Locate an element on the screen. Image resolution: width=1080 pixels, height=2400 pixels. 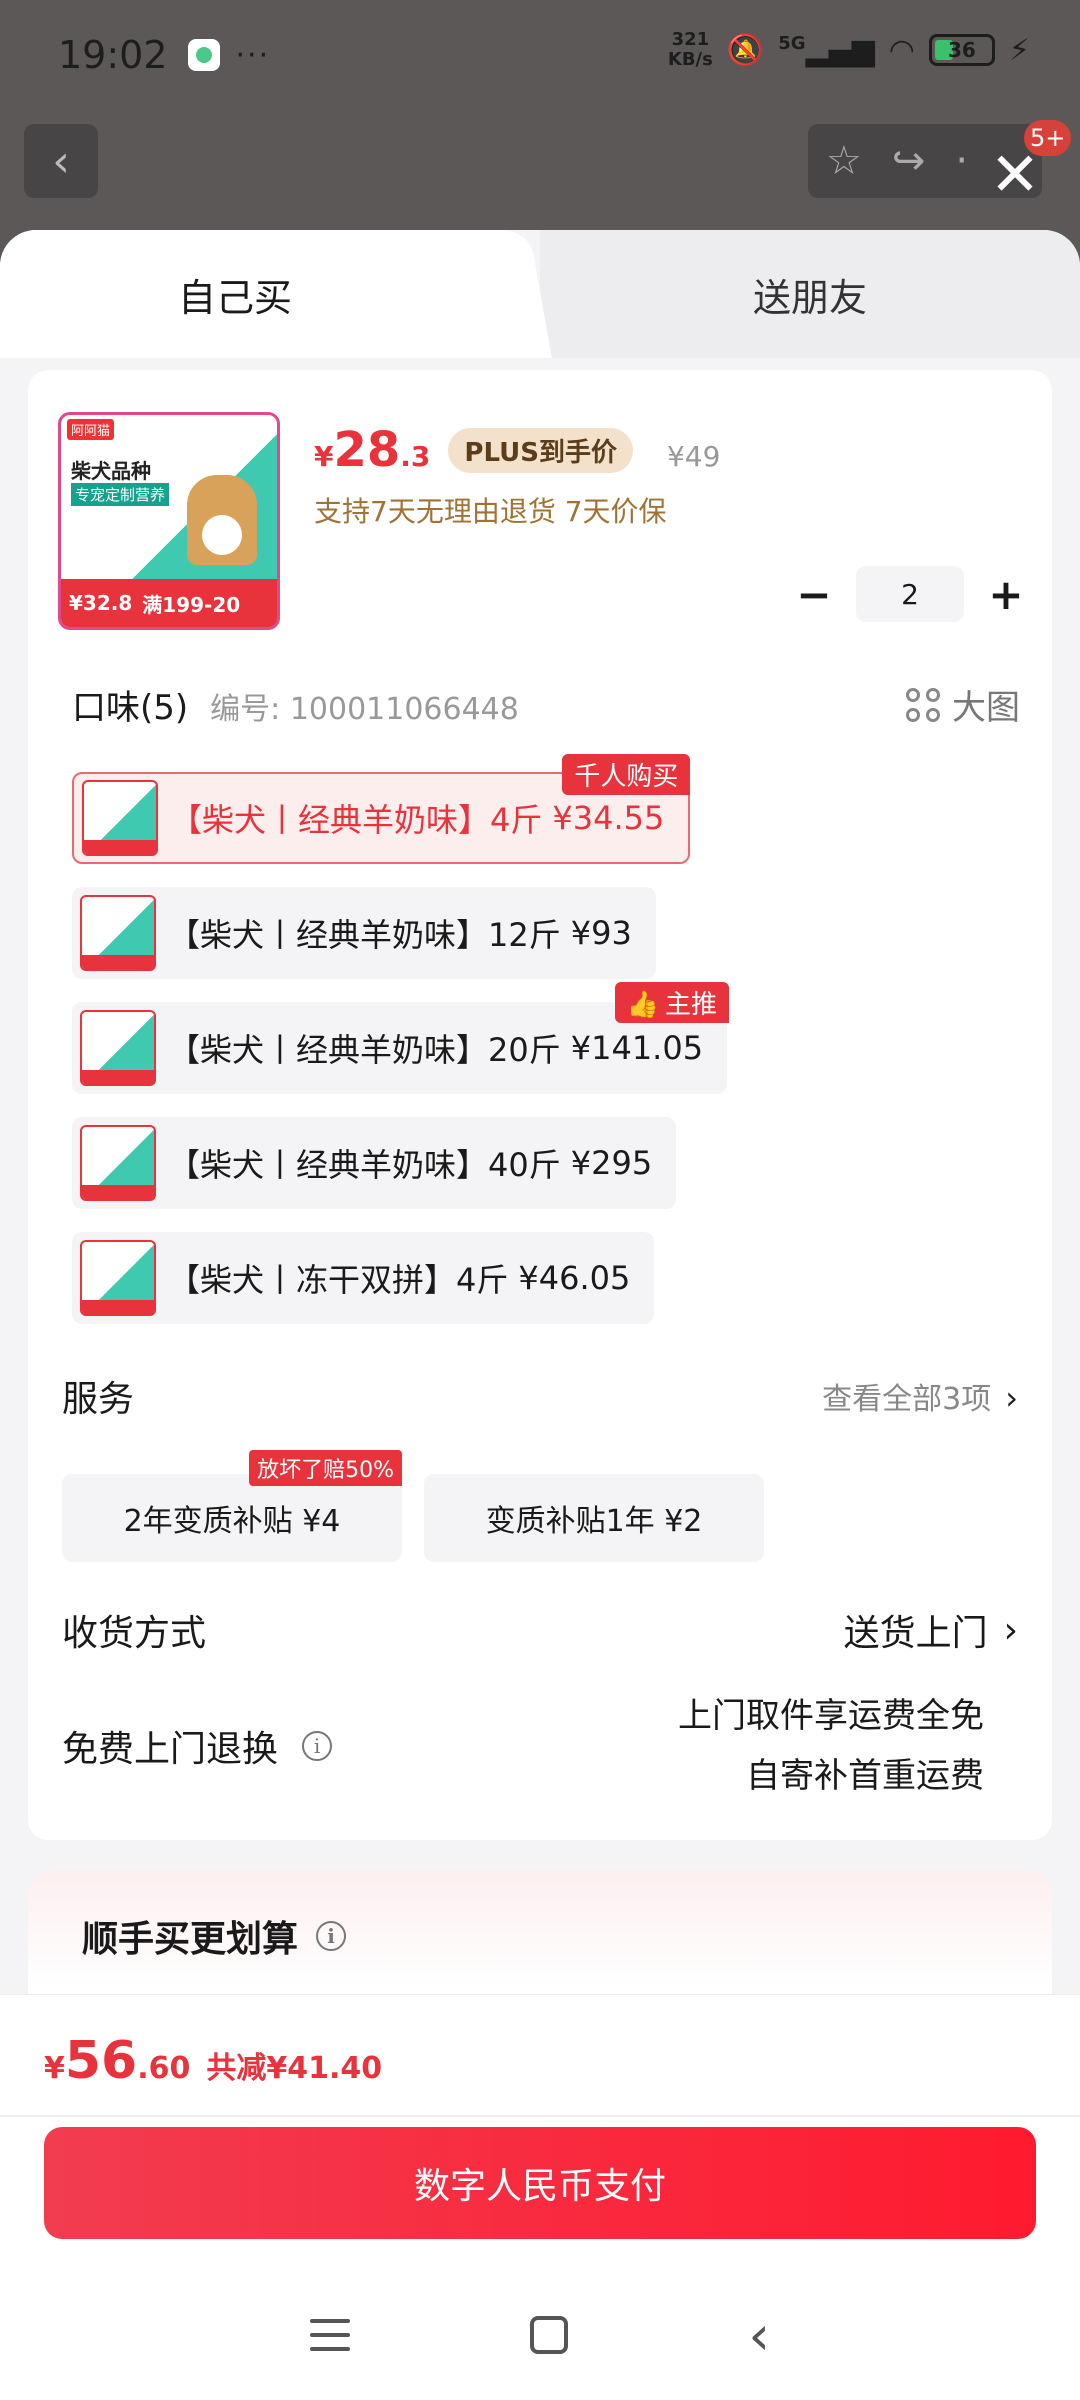
increase-quantity-button: + is located at coordinates (1006, 594).